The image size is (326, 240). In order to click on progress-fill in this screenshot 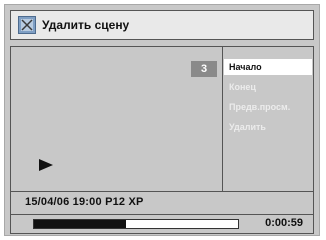, I will do `click(80, 224)`.